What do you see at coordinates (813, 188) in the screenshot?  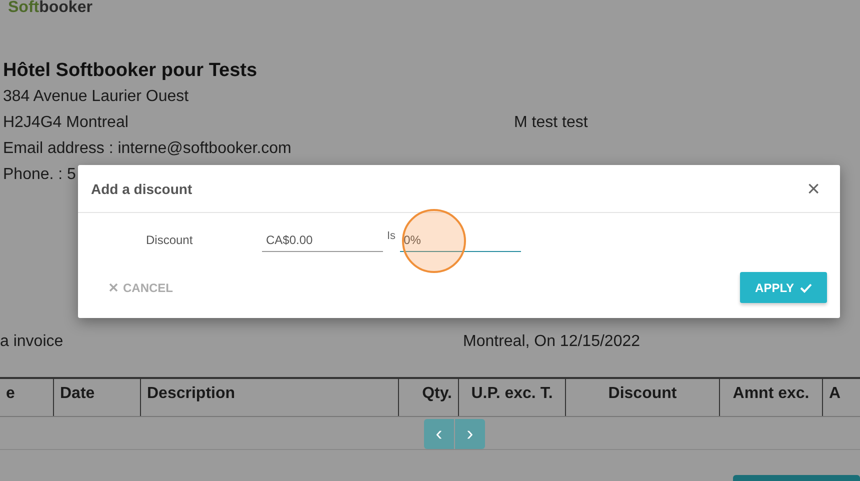 I see `close-button: ×` at bounding box center [813, 188].